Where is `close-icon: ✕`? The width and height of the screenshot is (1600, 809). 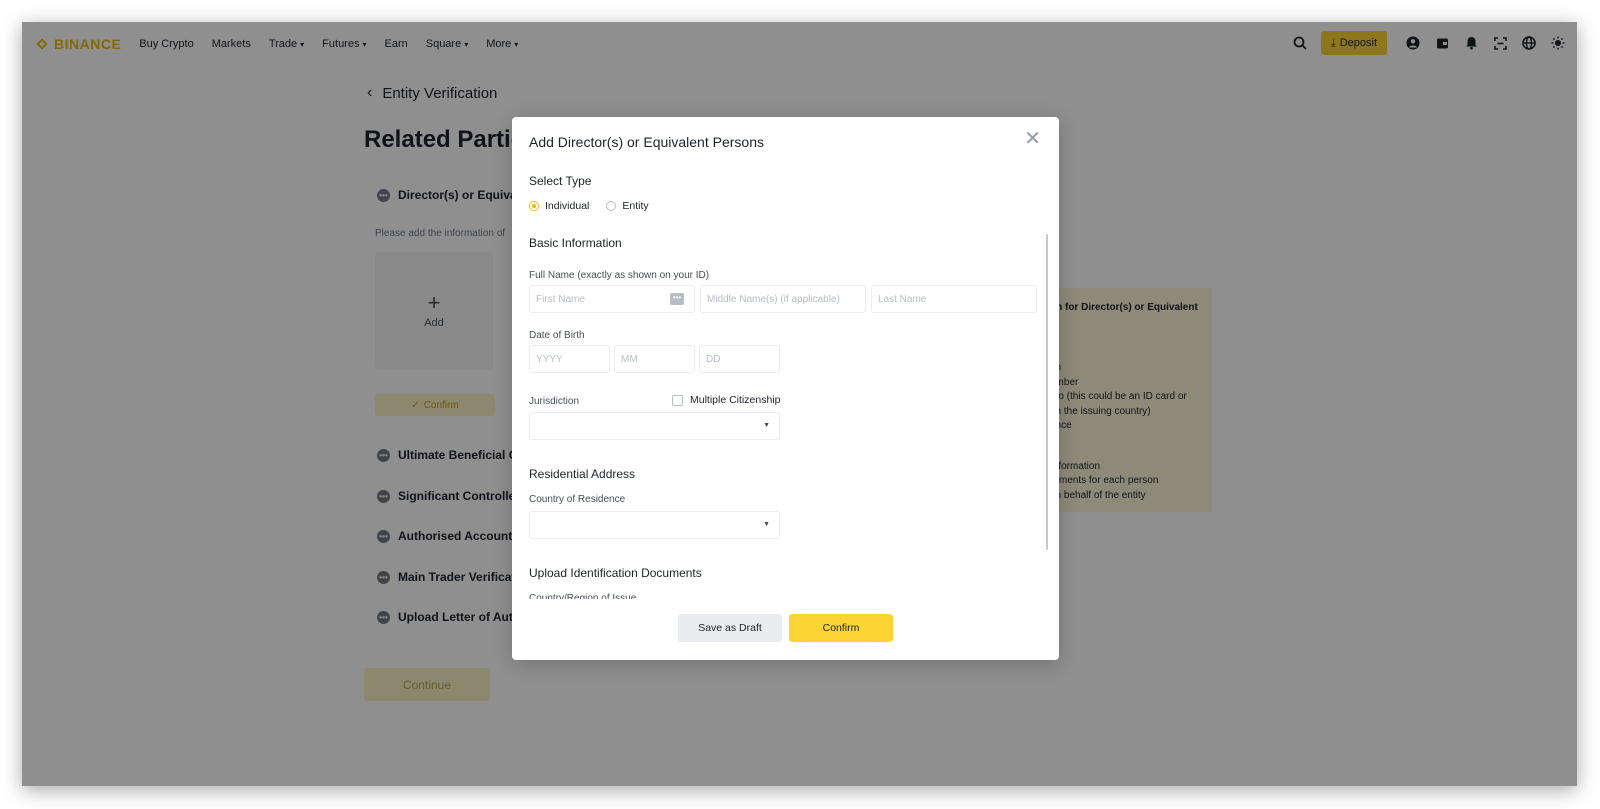 close-icon: ✕ is located at coordinates (1032, 139).